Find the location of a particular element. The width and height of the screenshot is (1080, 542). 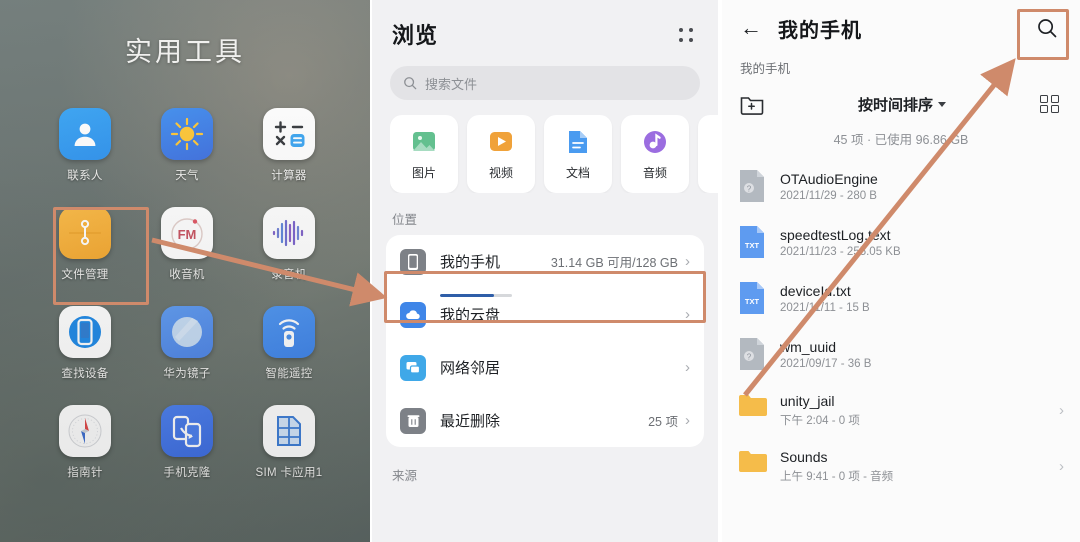

document-icon is located at coordinates (578, 142).